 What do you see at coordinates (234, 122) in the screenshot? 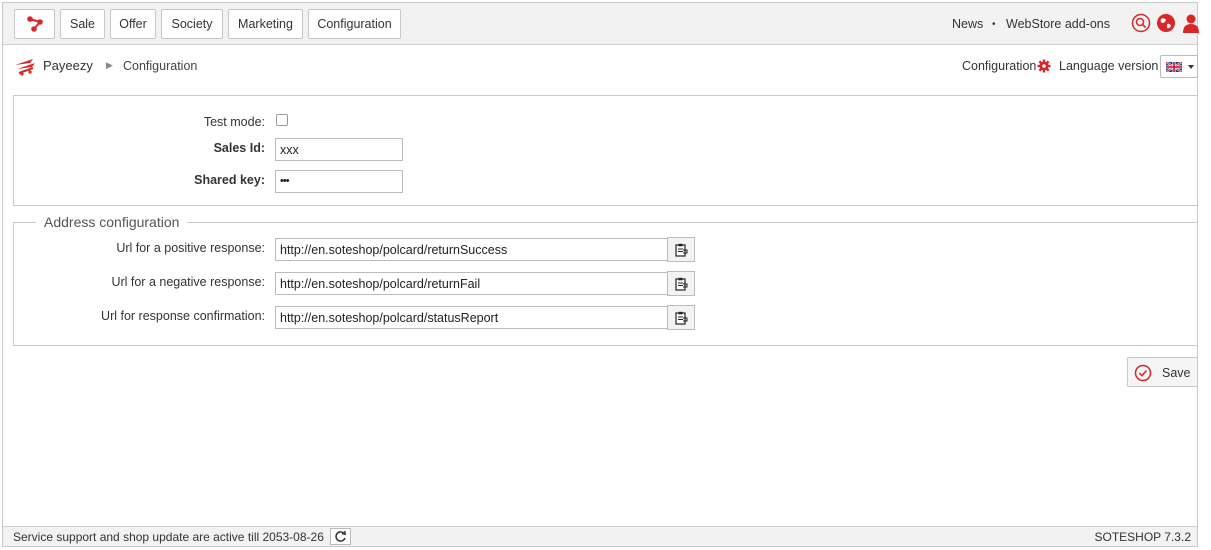
I see `test-mode-label: Test mode:` at bounding box center [234, 122].